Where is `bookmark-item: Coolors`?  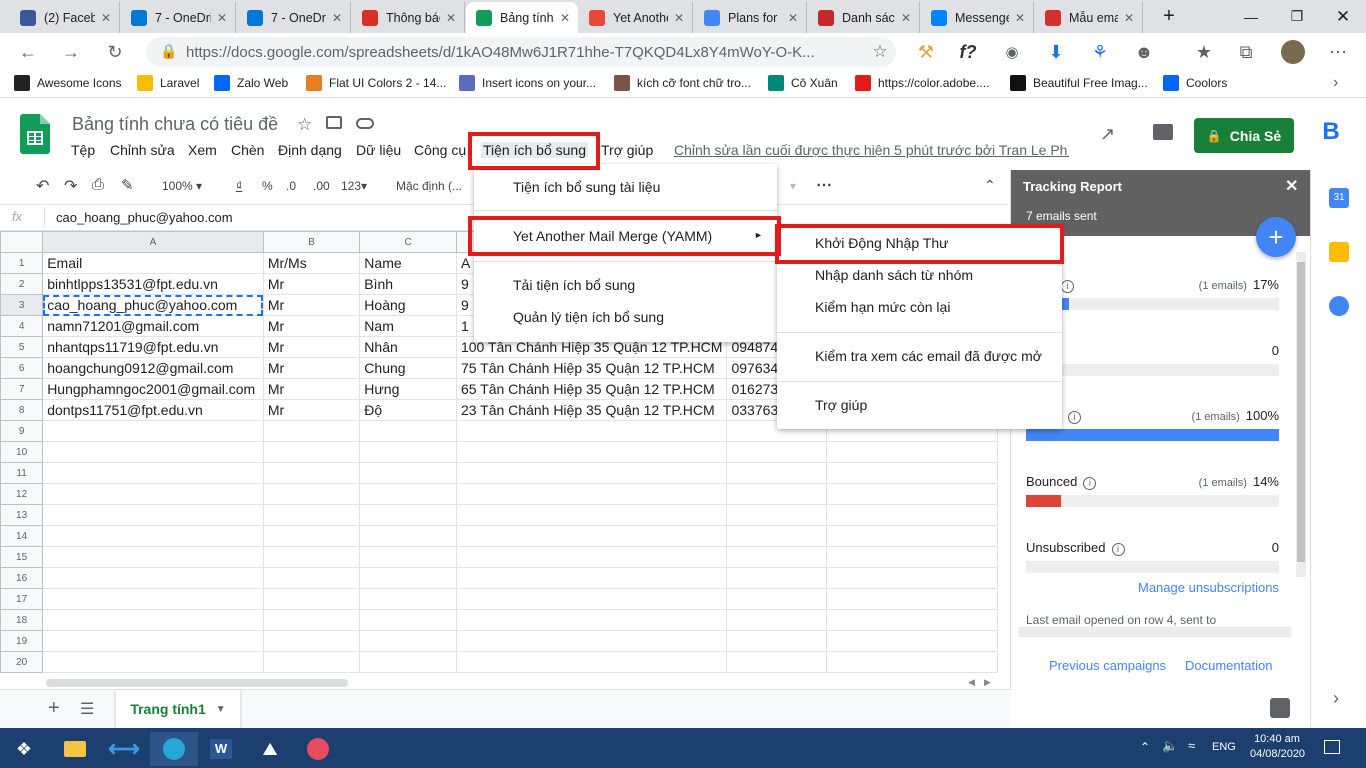 bookmark-item: Coolors is located at coordinates (1195, 83).